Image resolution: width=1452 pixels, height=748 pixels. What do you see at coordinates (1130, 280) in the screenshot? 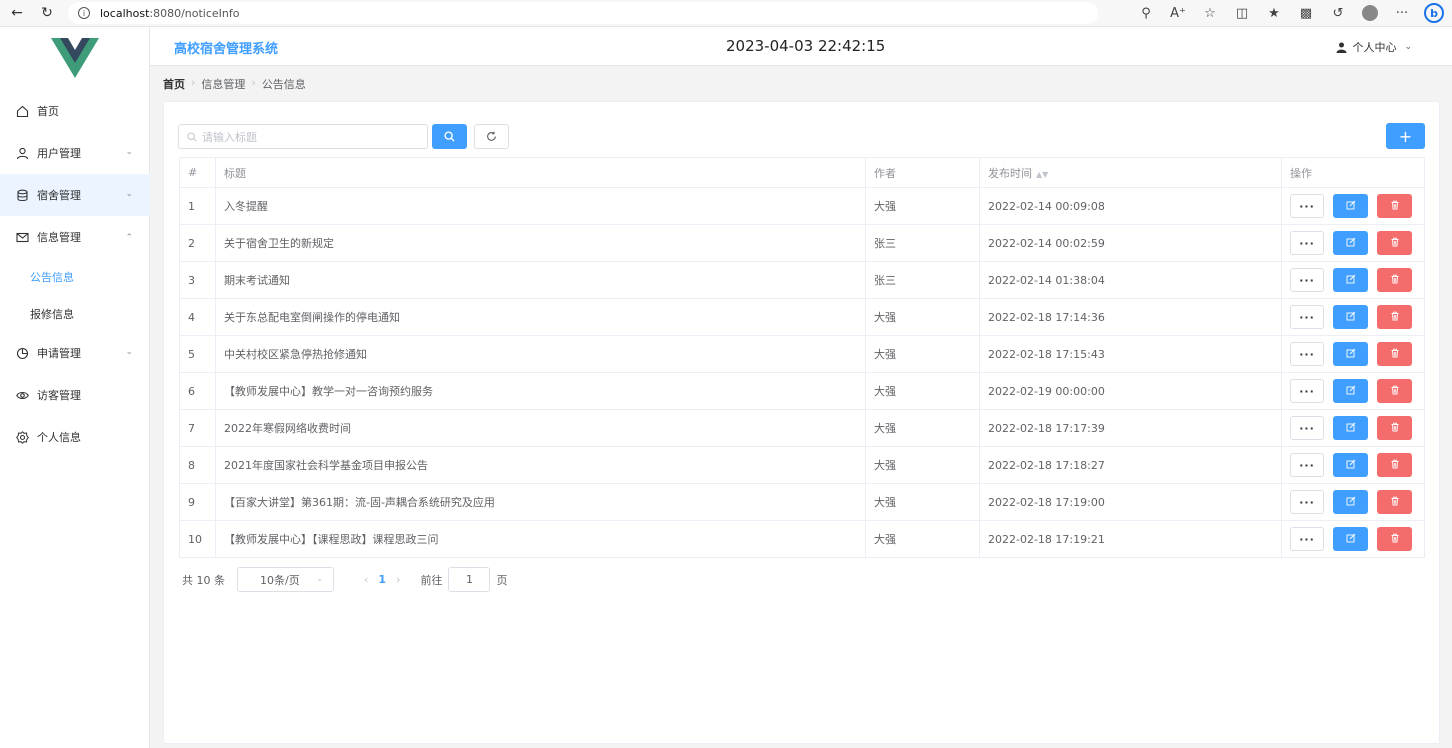
I see `cell-time: 2022-02-14 01:38:04` at bounding box center [1130, 280].